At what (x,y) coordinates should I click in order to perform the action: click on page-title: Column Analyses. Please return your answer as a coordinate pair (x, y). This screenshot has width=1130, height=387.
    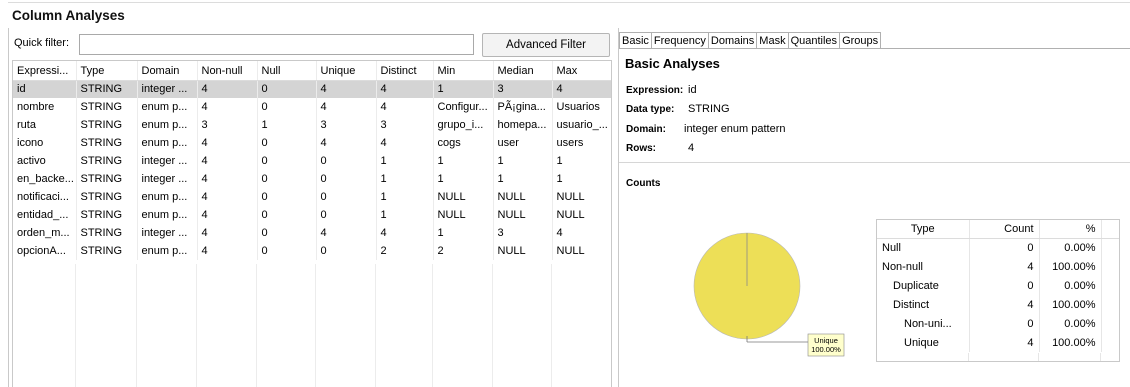
    Looking at the image, I should click on (68, 15).